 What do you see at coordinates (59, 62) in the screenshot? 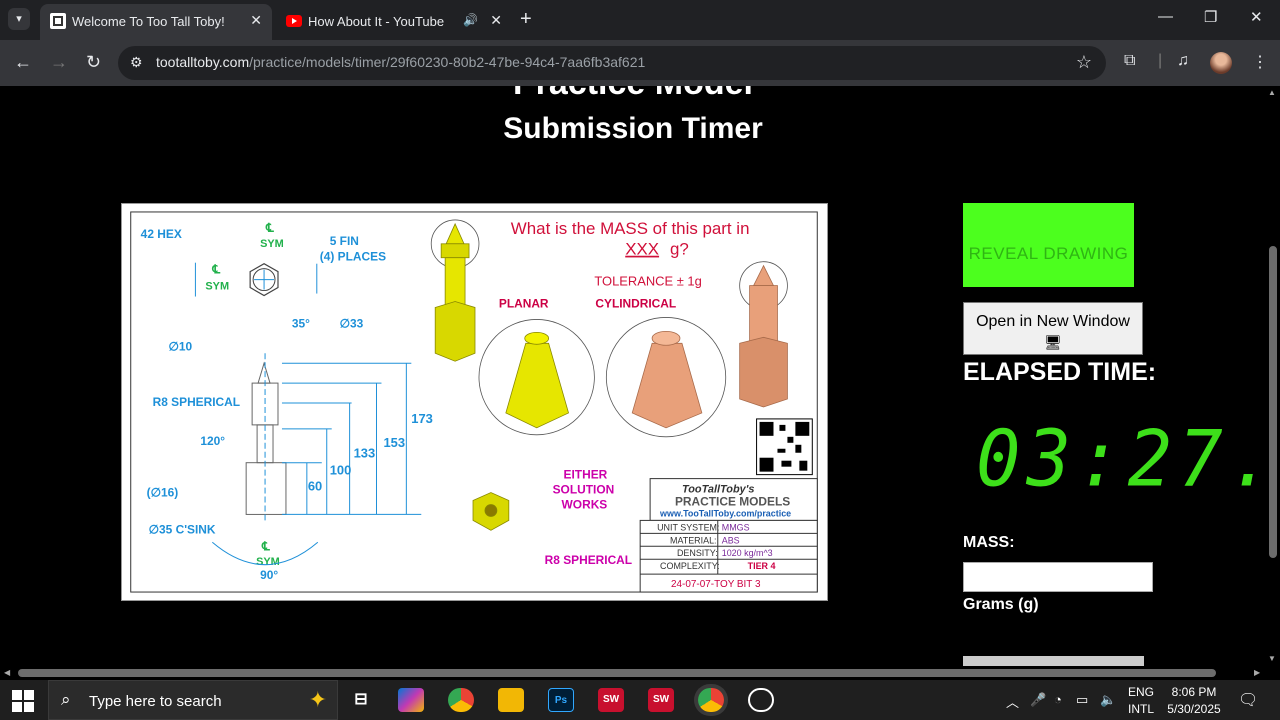
I see `forward-icon: →` at bounding box center [59, 62].